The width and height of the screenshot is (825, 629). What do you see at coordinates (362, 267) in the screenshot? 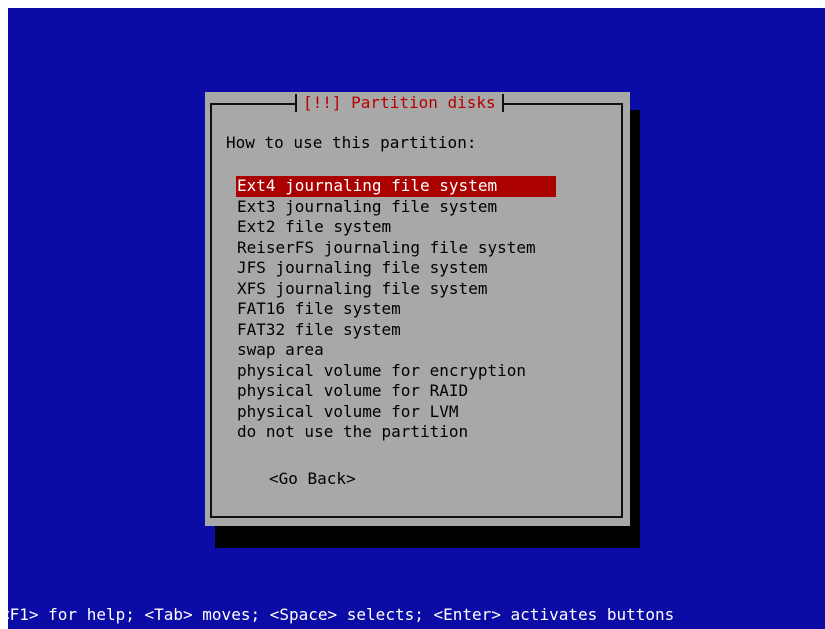
I see `option-jfs: JFS journaling file system` at bounding box center [362, 267].